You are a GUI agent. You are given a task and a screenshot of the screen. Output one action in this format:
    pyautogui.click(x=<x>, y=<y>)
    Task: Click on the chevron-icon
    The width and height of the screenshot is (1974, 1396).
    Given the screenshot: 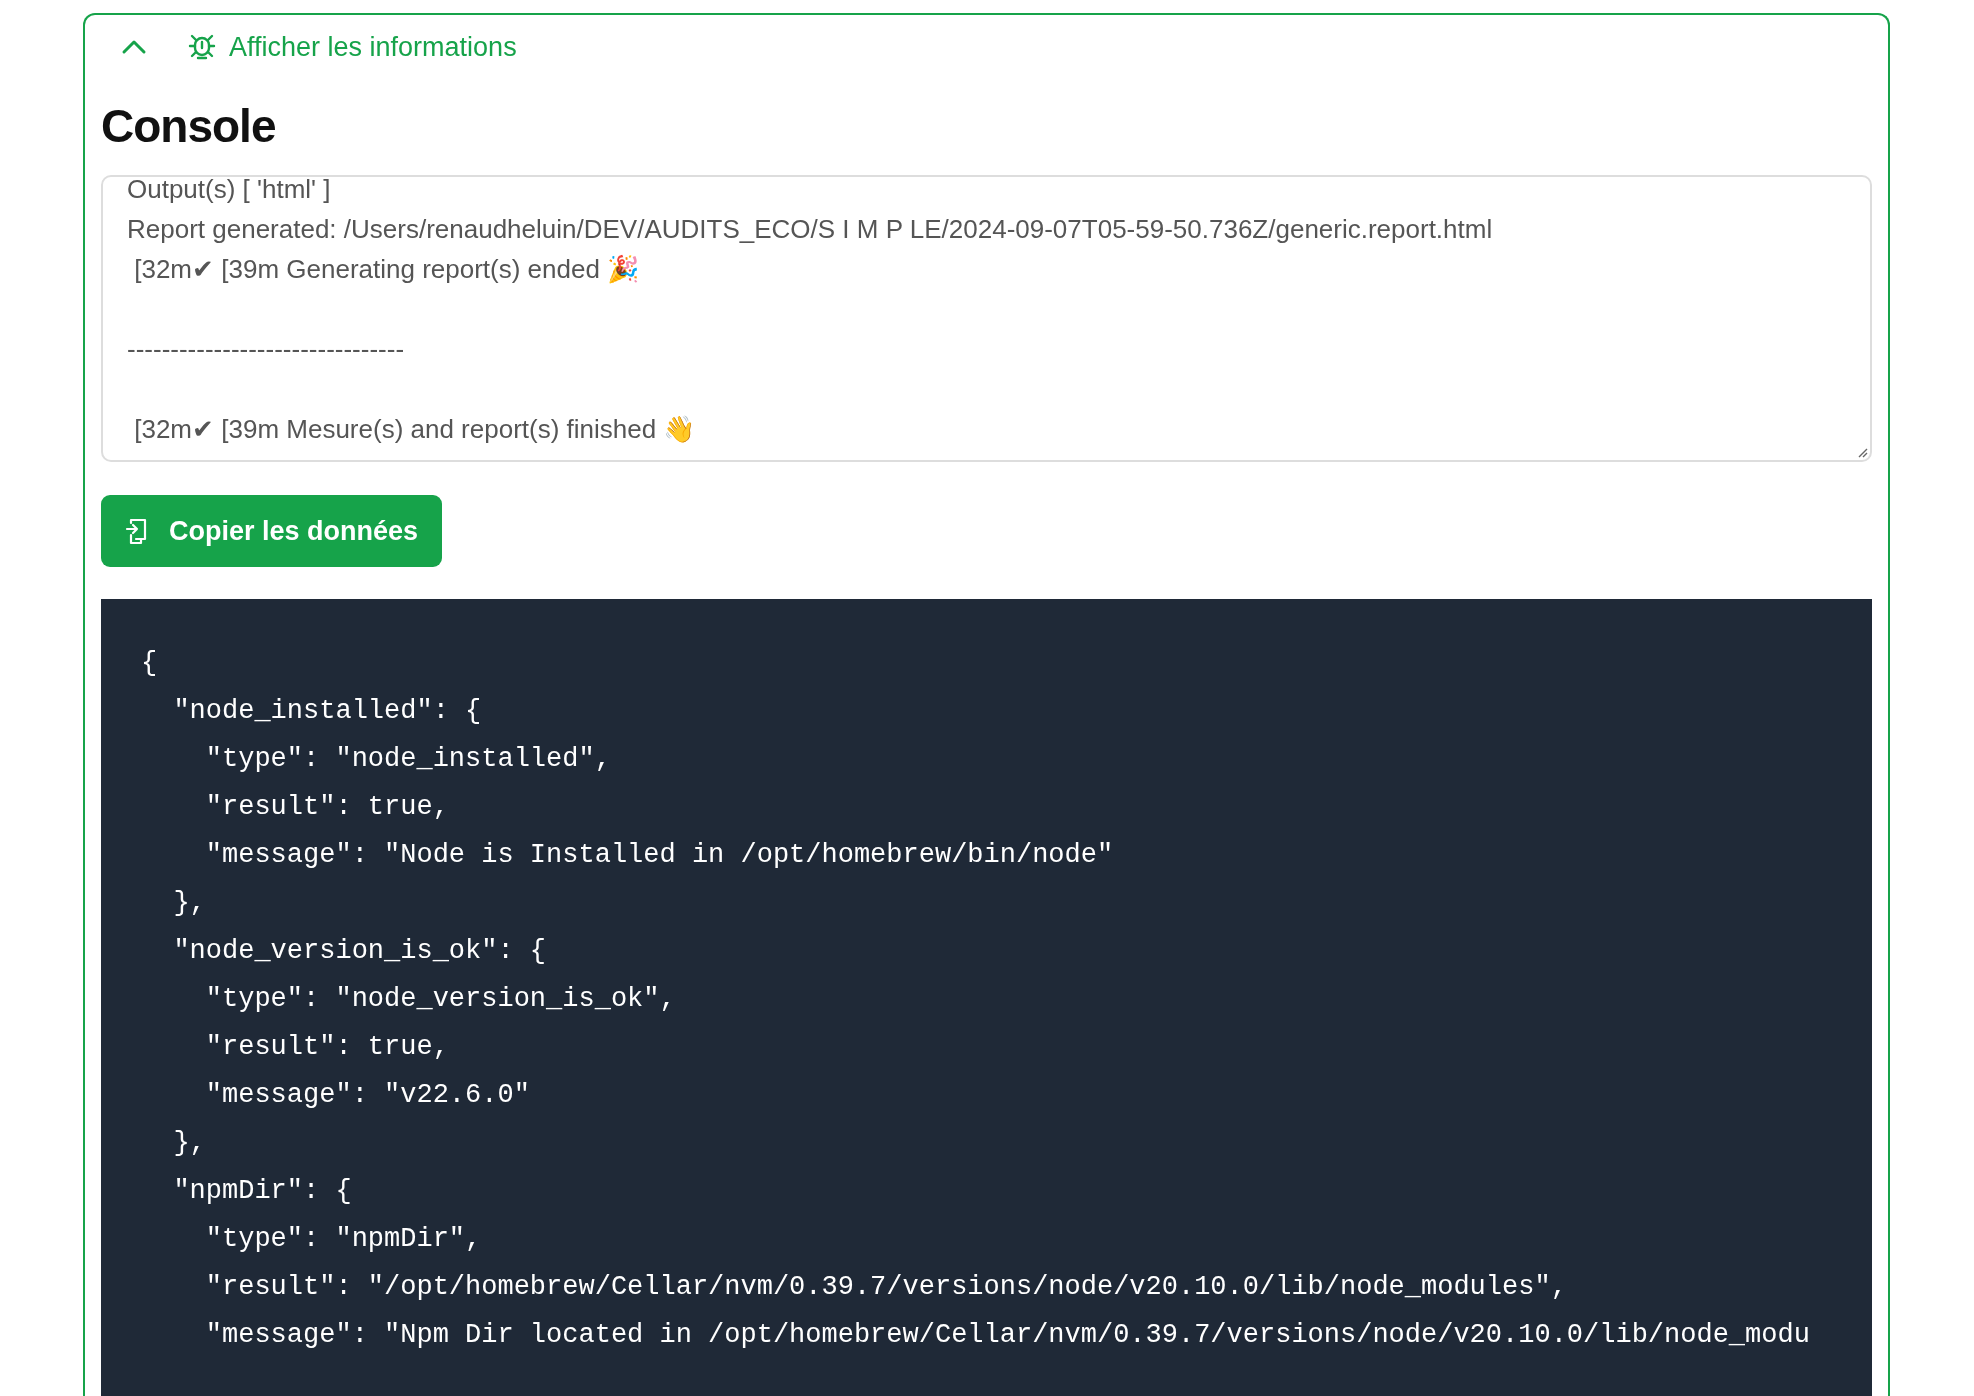 What is the action you would take?
    pyautogui.click(x=134, y=47)
    